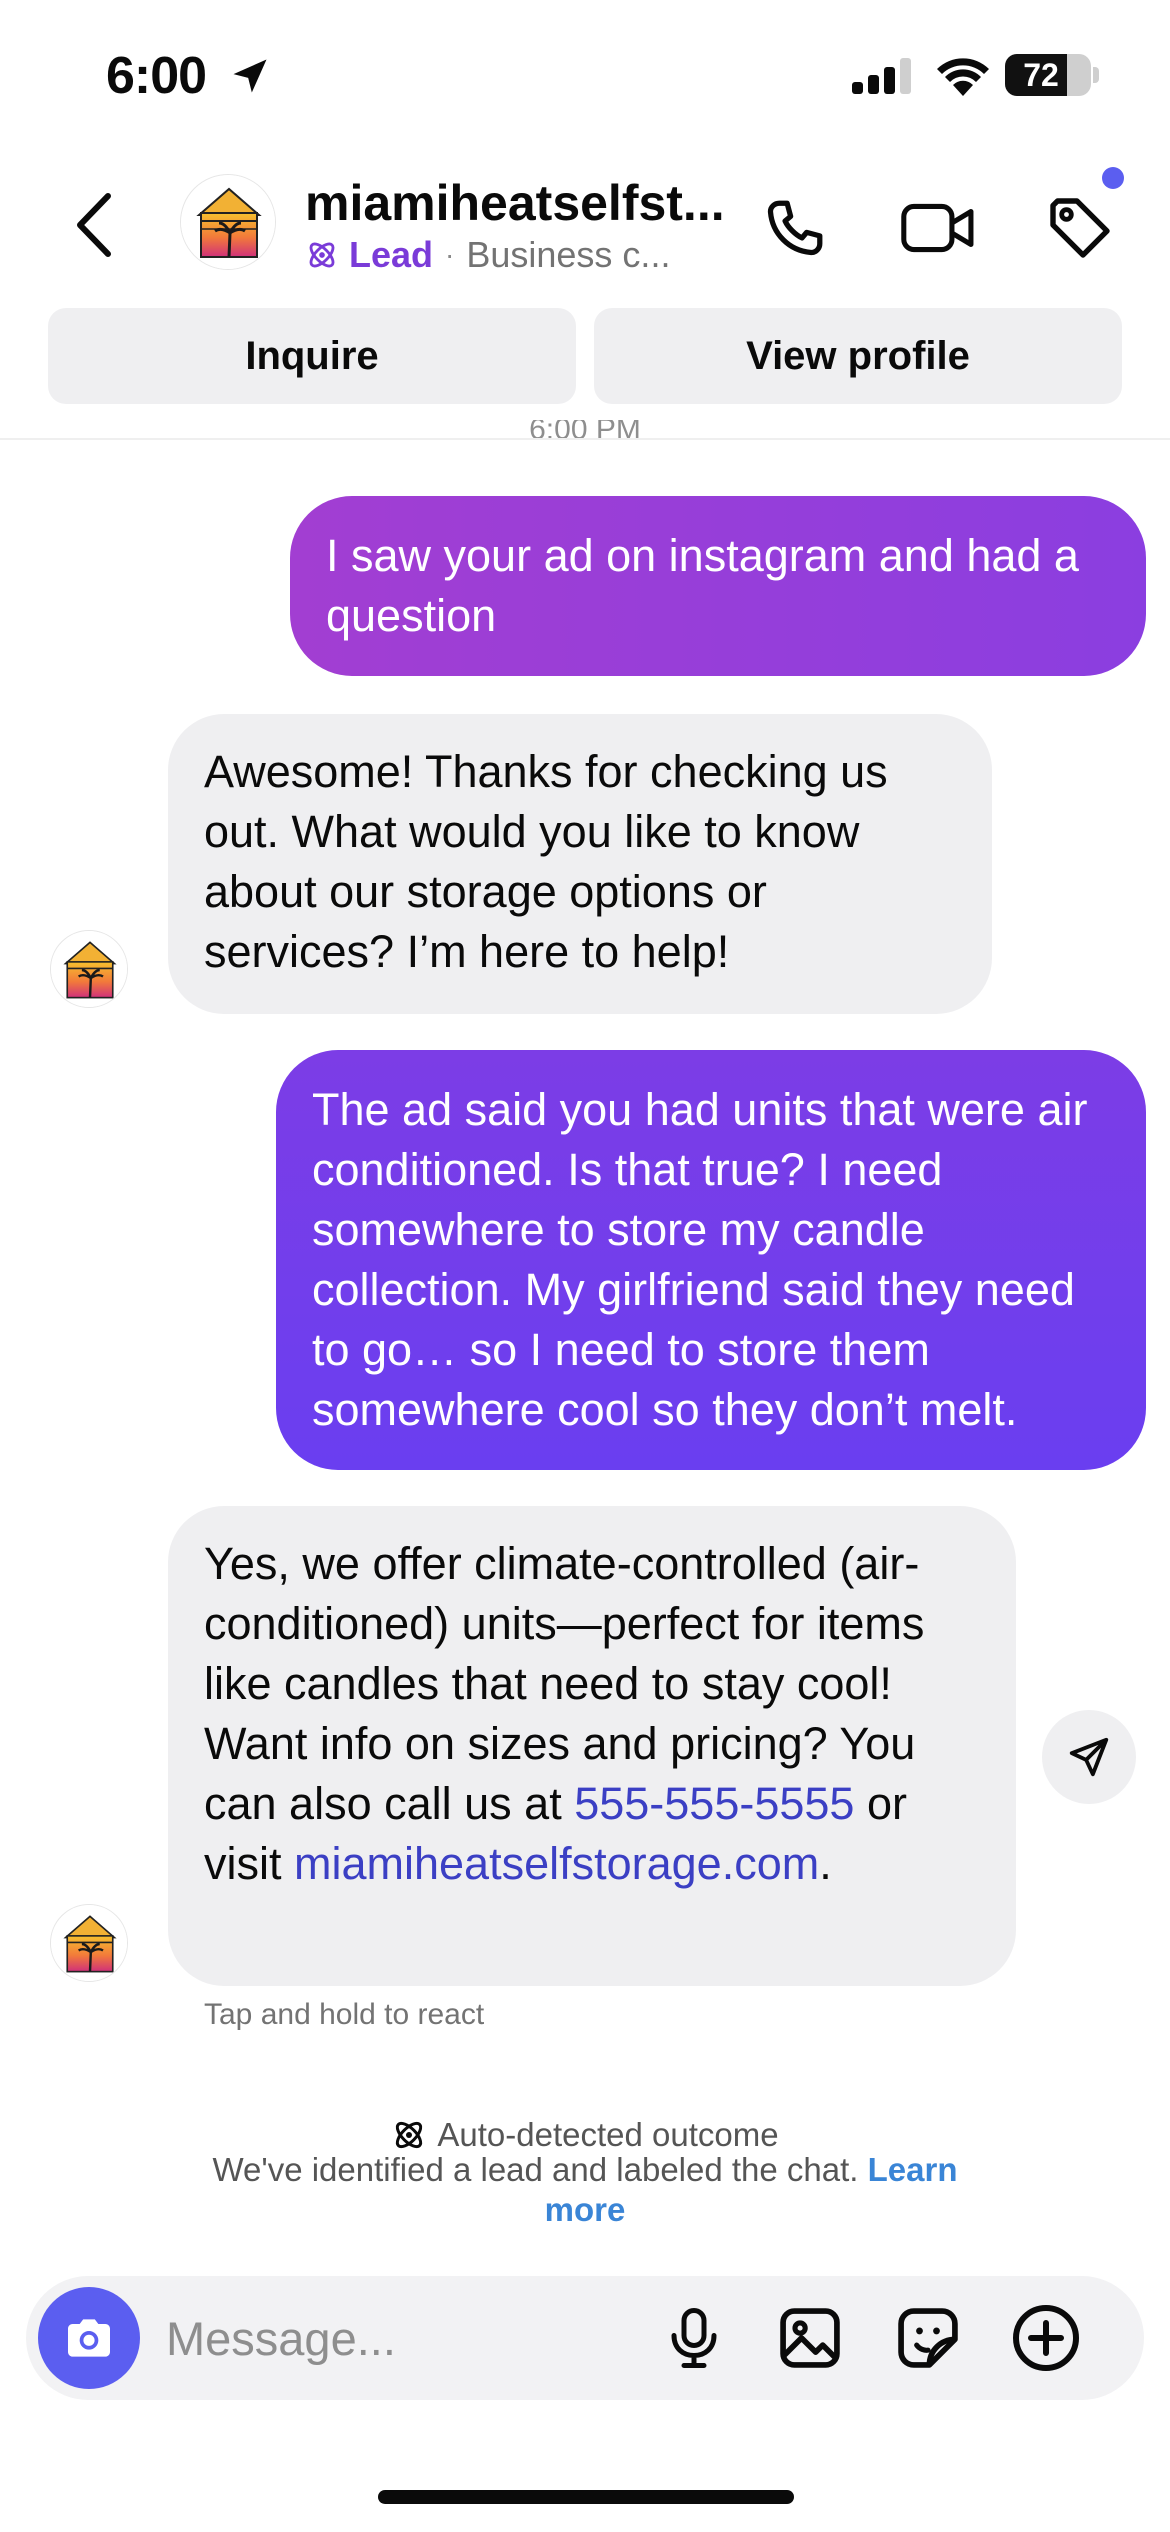  Describe the element at coordinates (409, 2135) in the screenshot. I see `atom-icon` at that location.